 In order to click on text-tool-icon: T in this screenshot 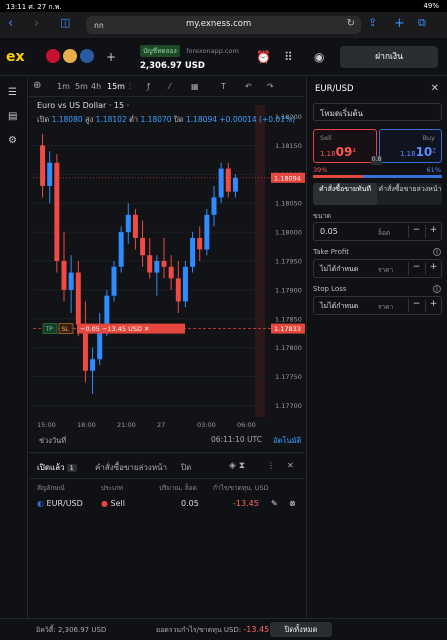, I will do `click(223, 86)`.